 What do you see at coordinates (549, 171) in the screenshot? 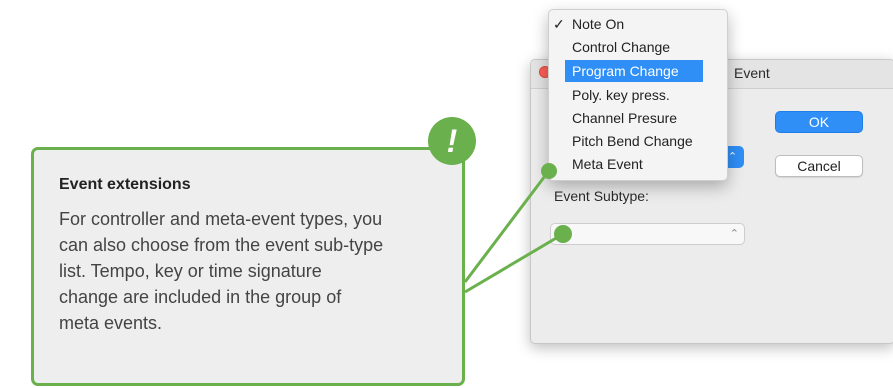
I see `connector-dot-meta-event` at bounding box center [549, 171].